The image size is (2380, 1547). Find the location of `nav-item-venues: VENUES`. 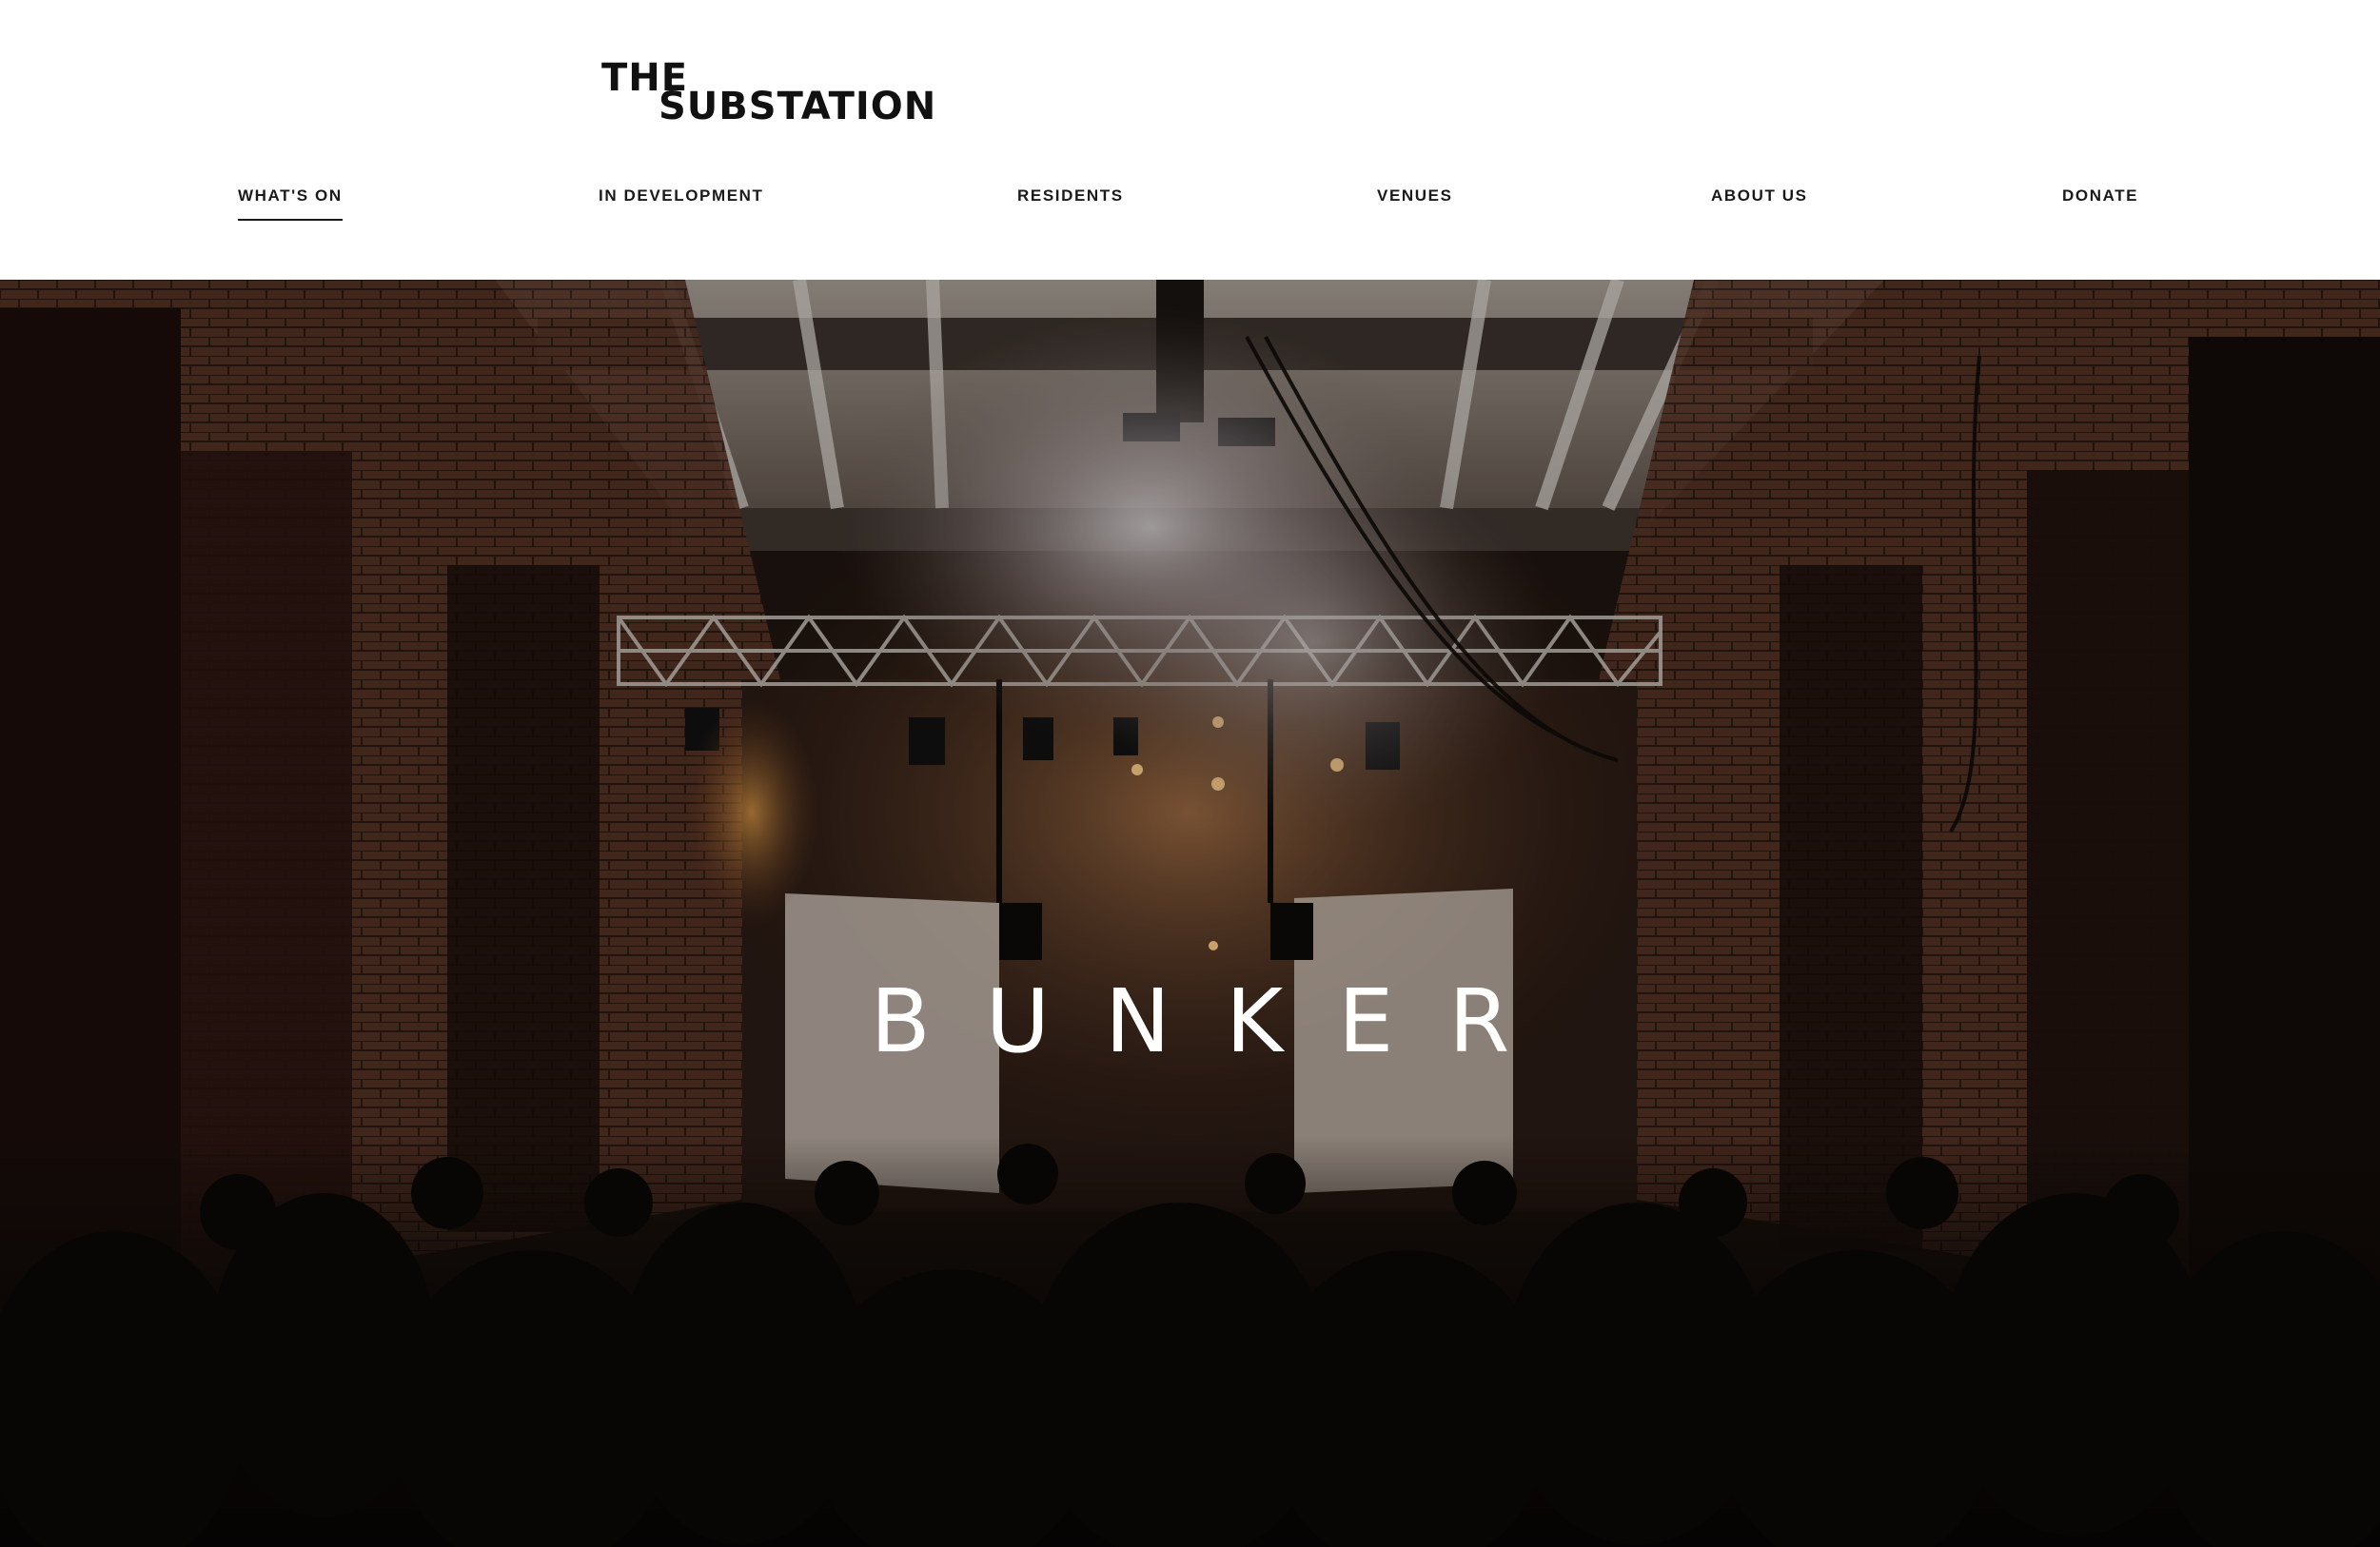

nav-item-venues: VENUES is located at coordinates (1415, 196).